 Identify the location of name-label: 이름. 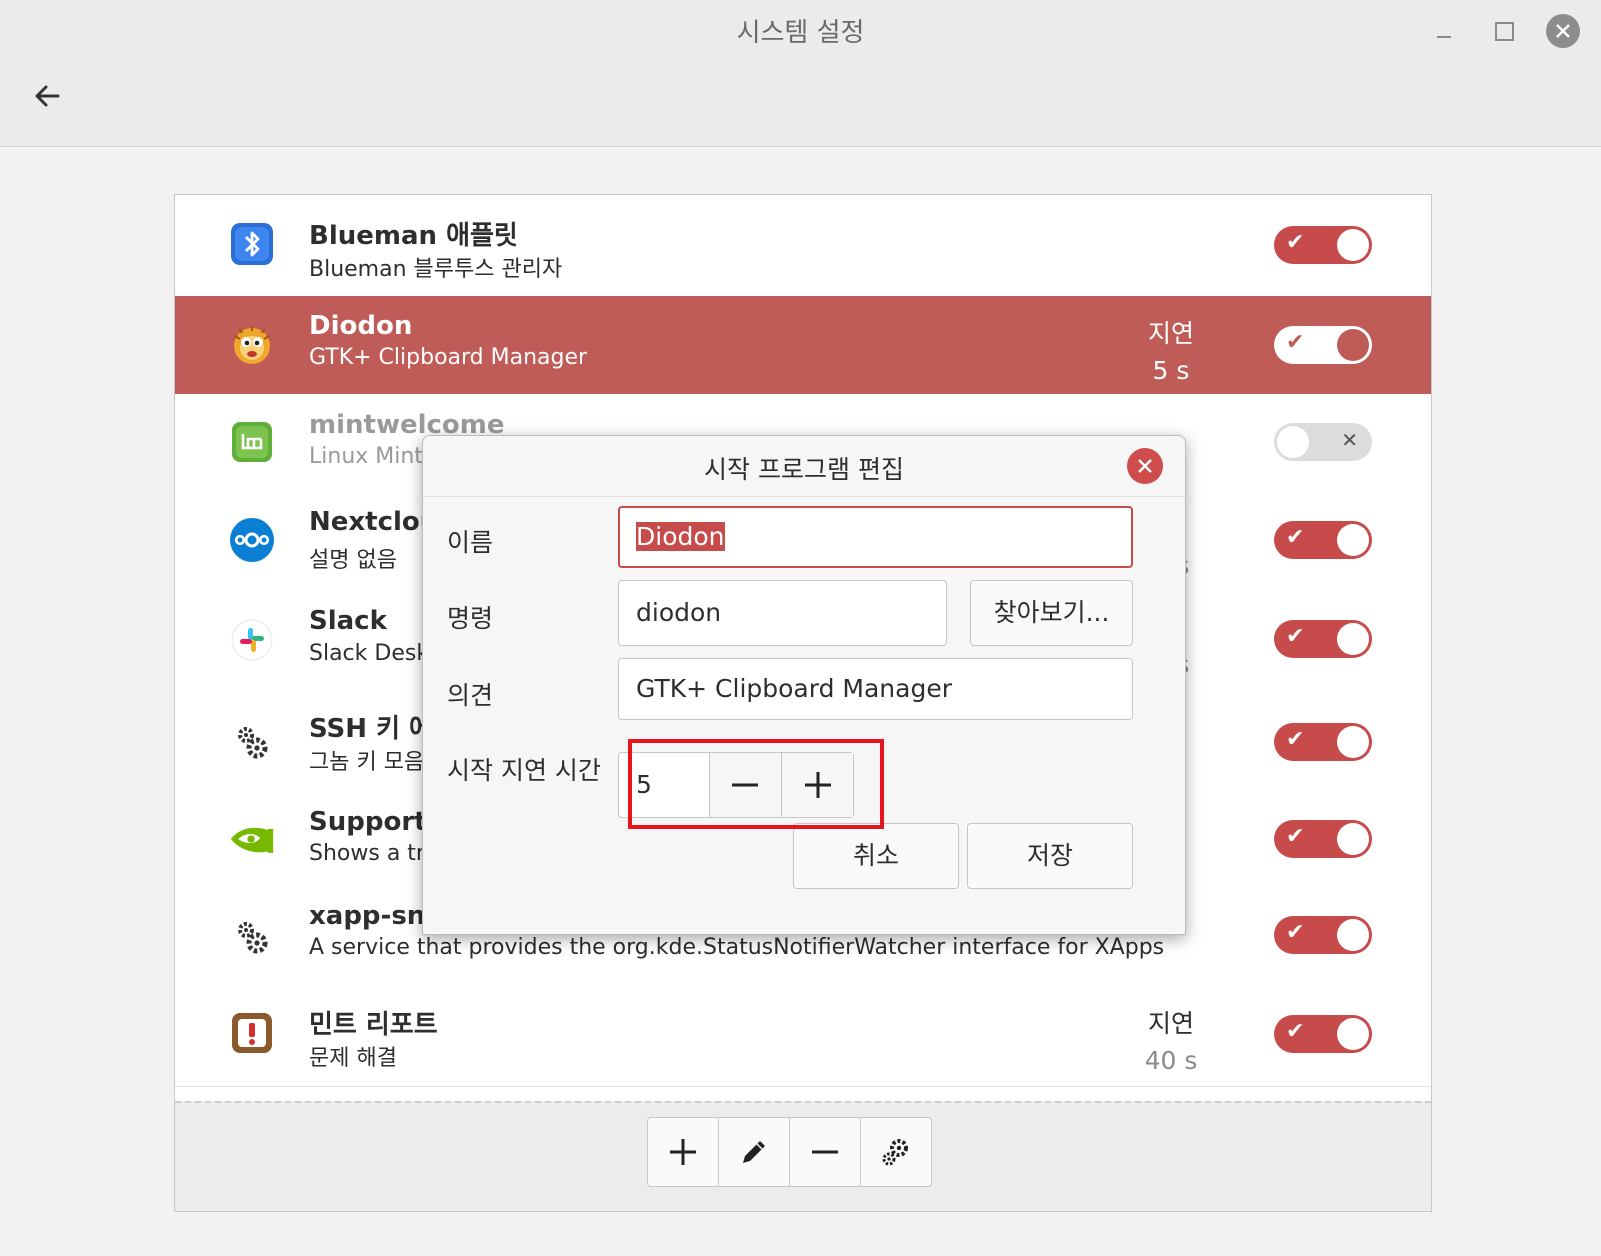
(470, 542).